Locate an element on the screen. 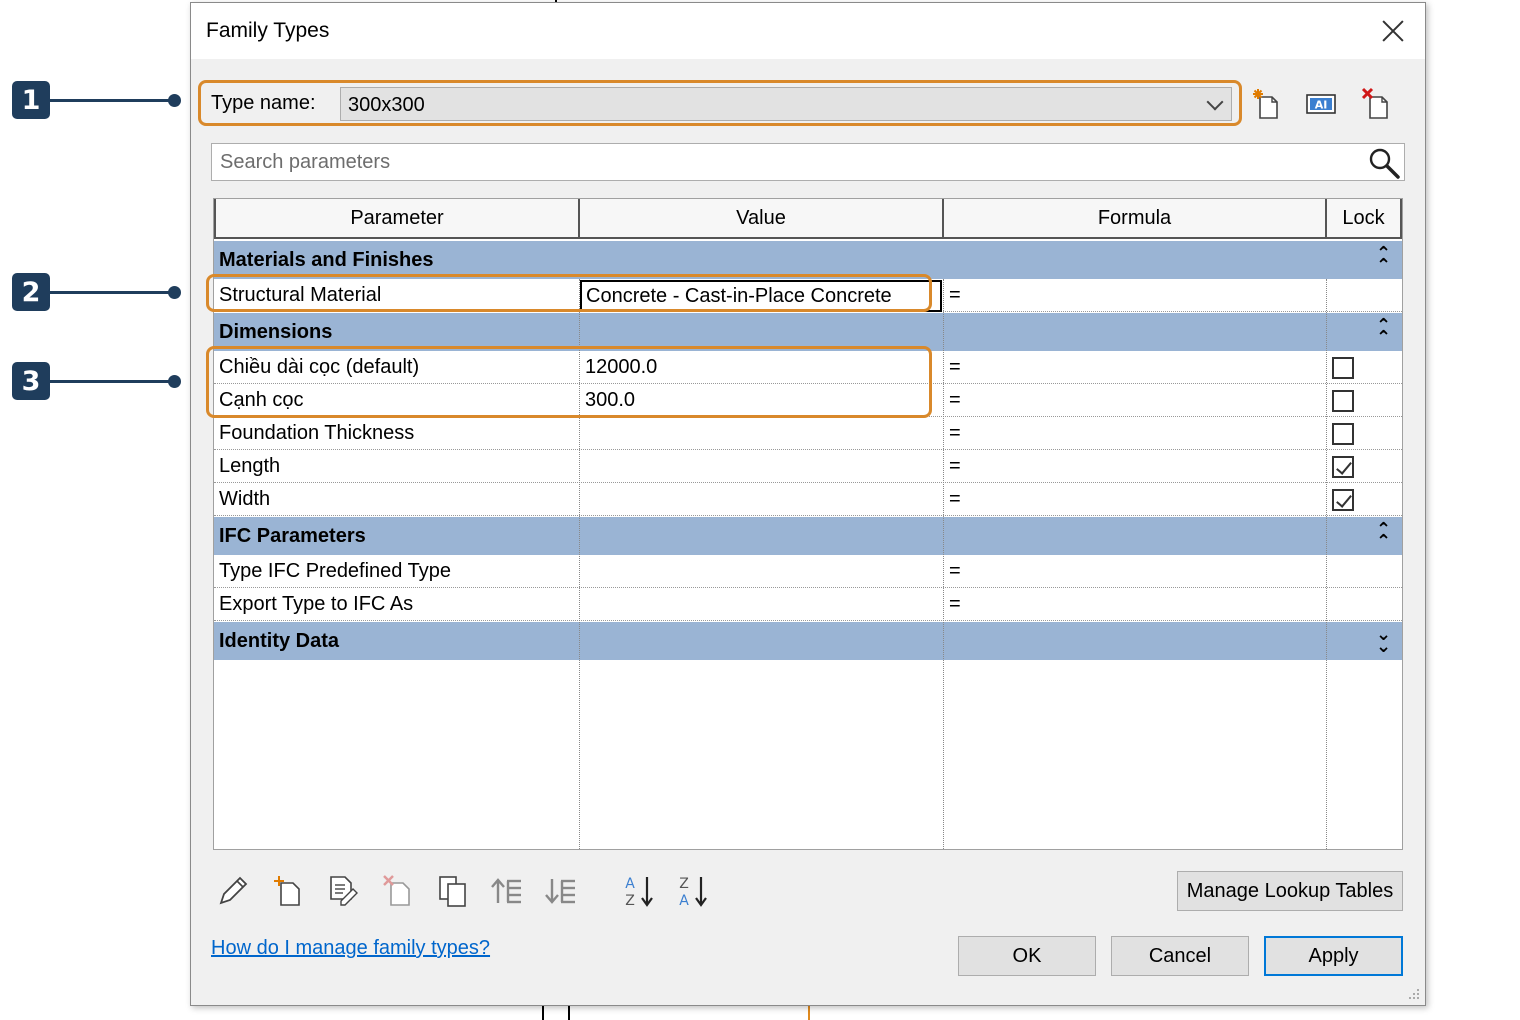 The height and width of the screenshot is (1020, 1520). parameter-name: Type IFC Predefined Type is located at coordinates (335, 571).